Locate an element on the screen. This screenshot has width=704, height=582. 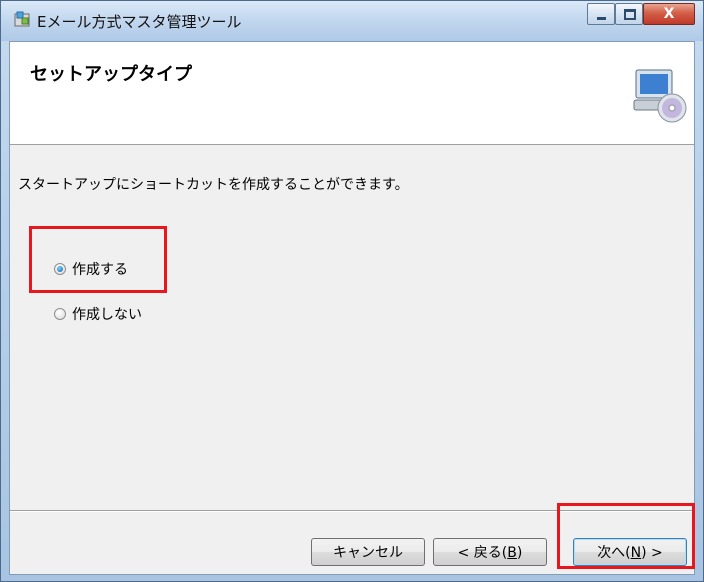
highlight-next-button is located at coordinates (626, 536).